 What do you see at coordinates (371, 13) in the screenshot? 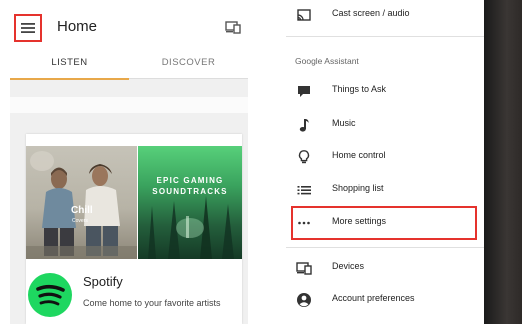
I see `drawer-item-label: Cast screen / audio` at bounding box center [371, 13].